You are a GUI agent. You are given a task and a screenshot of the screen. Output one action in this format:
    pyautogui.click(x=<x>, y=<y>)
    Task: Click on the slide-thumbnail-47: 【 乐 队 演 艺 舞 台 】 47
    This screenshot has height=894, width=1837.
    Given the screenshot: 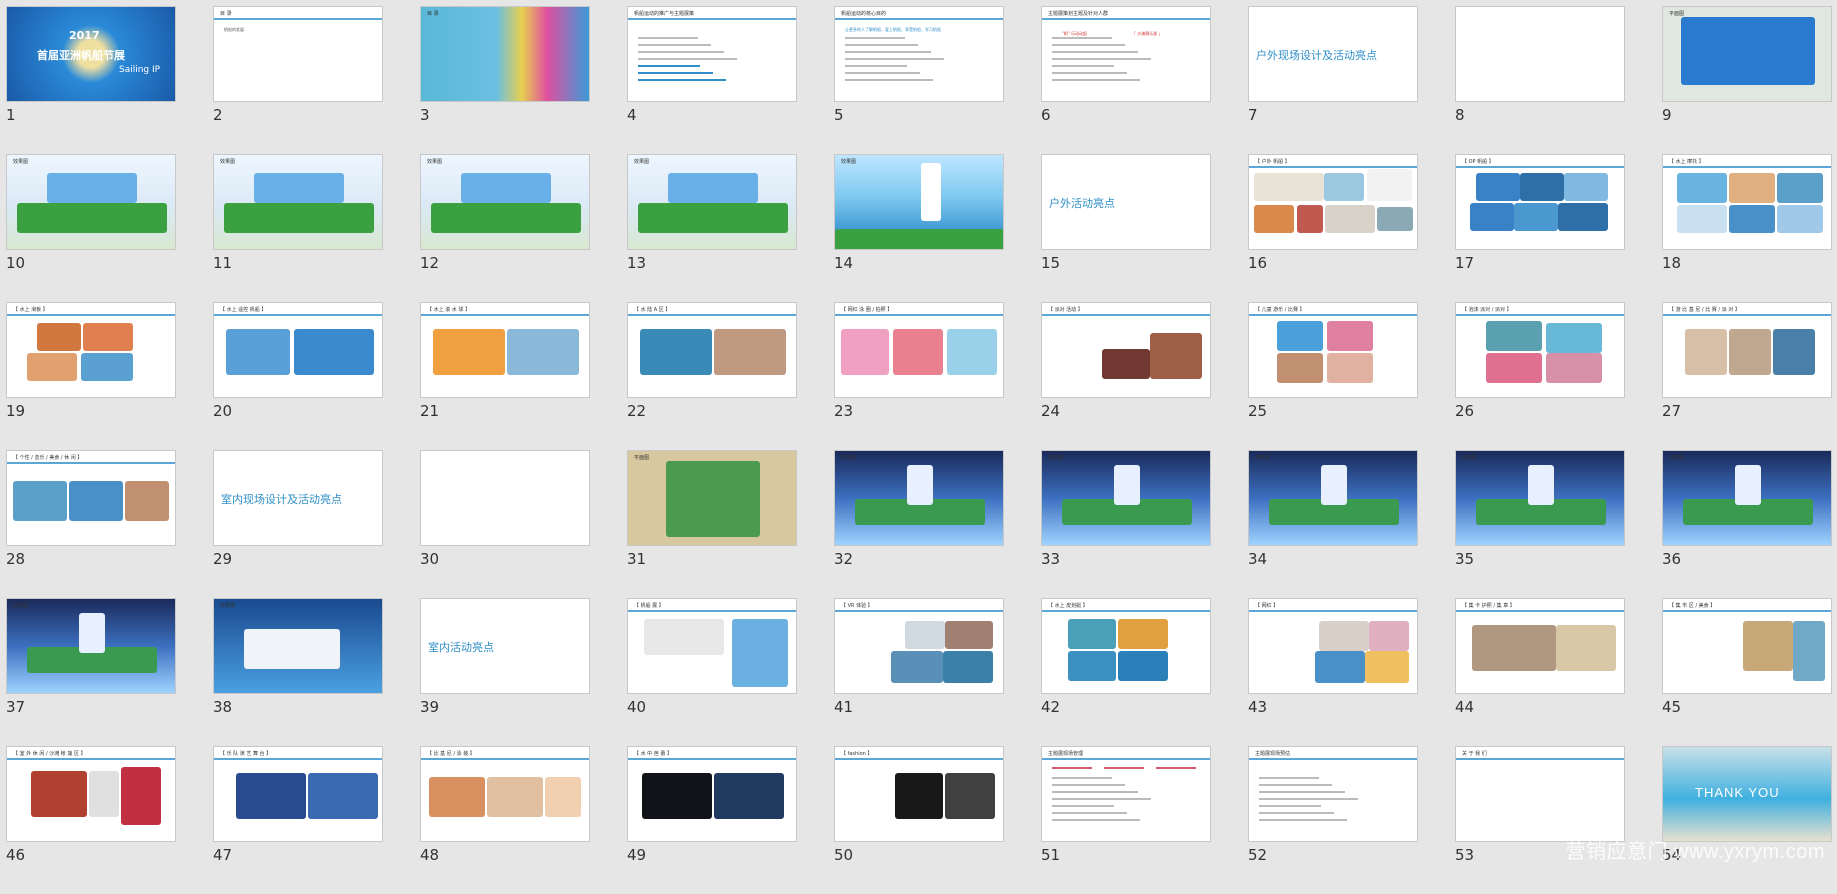 What is the action you would take?
    pyautogui.click(x=298, y=820)
    